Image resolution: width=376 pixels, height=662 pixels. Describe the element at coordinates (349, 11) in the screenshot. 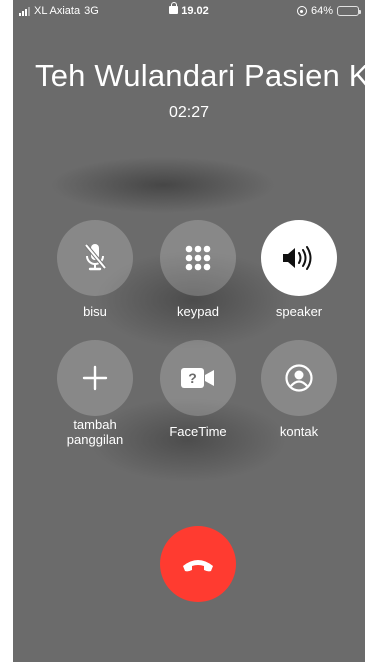

I see `battery-icon` at that location.